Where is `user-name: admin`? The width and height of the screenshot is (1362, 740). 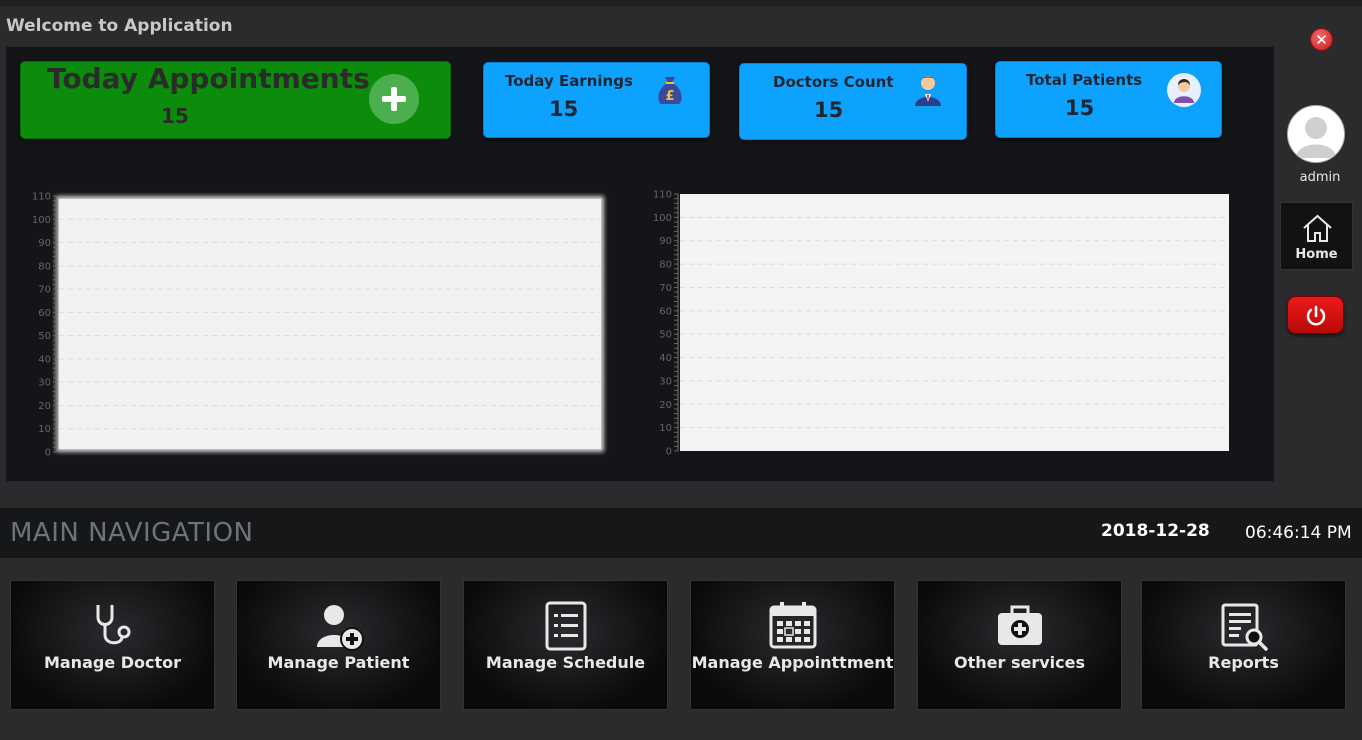
user-name: admin is located at coordinates (1320, 177).